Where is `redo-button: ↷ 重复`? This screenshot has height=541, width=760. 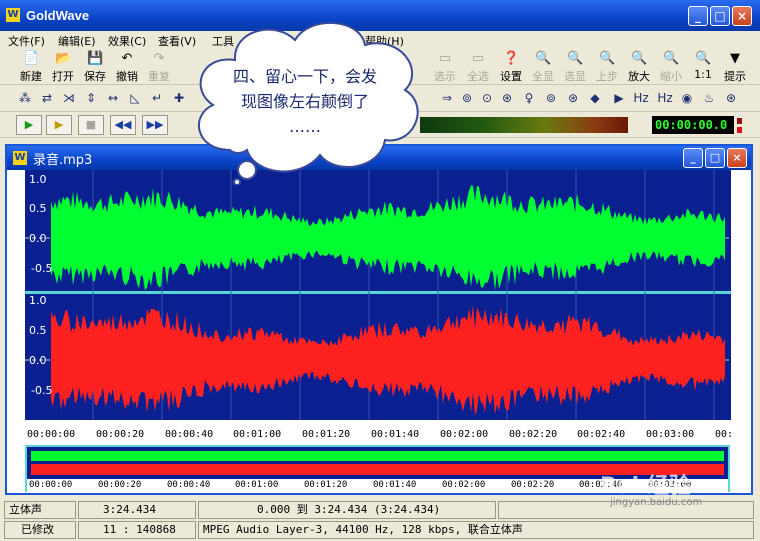
redo-button: ↷ 重复 is located at coordinates (159, 67).